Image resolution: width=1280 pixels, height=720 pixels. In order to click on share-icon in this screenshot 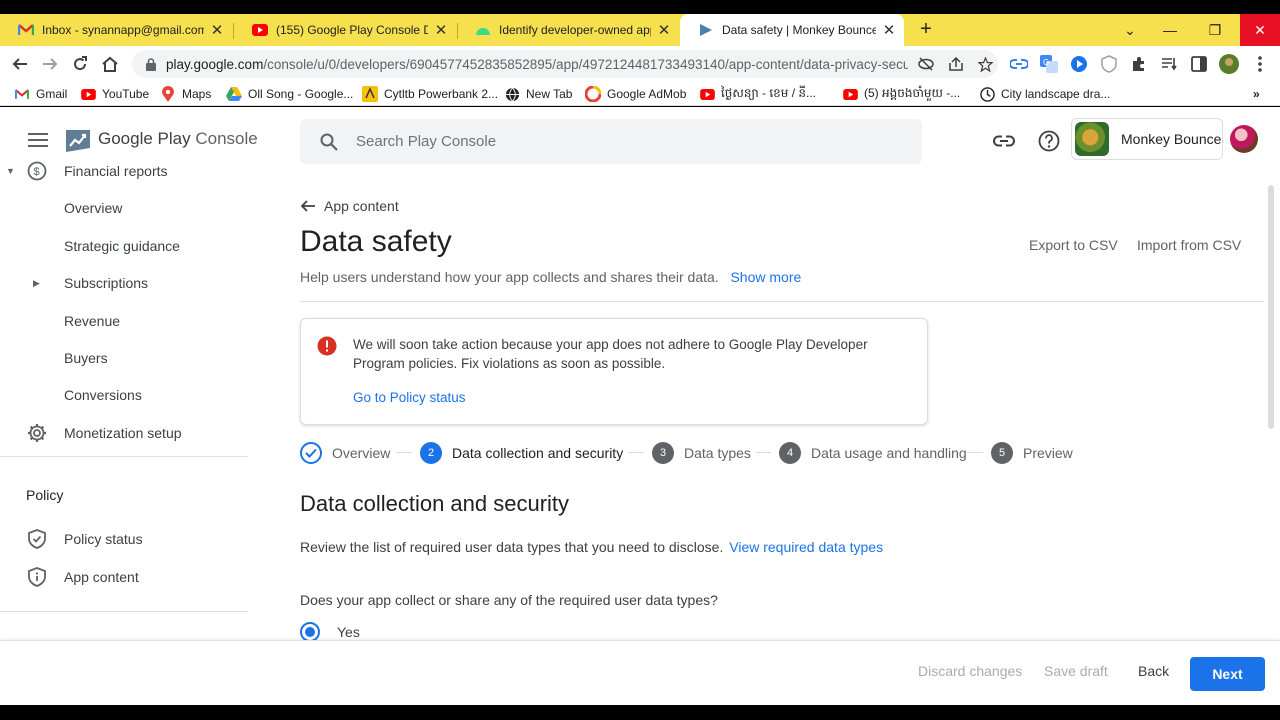, I will do `click(956, 64)`.